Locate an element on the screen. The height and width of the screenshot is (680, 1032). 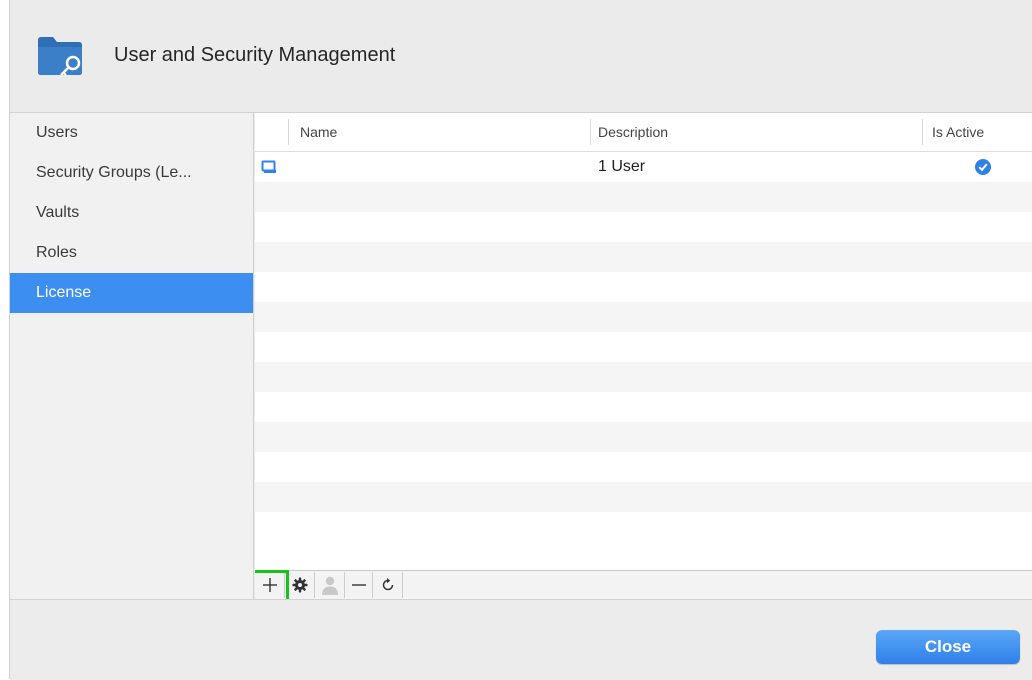
close-button: Close is located at coordinates (948, 647).